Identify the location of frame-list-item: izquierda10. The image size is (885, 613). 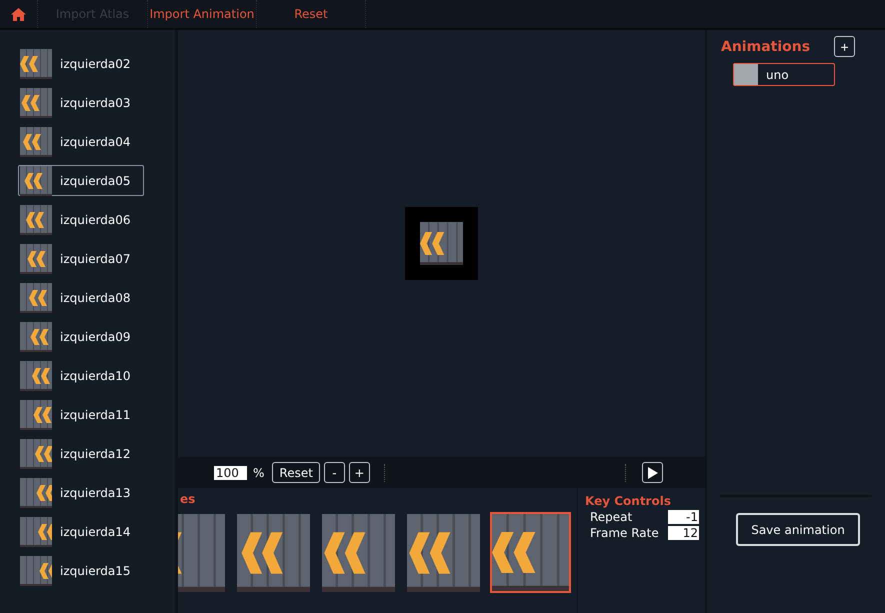
(81, 375).